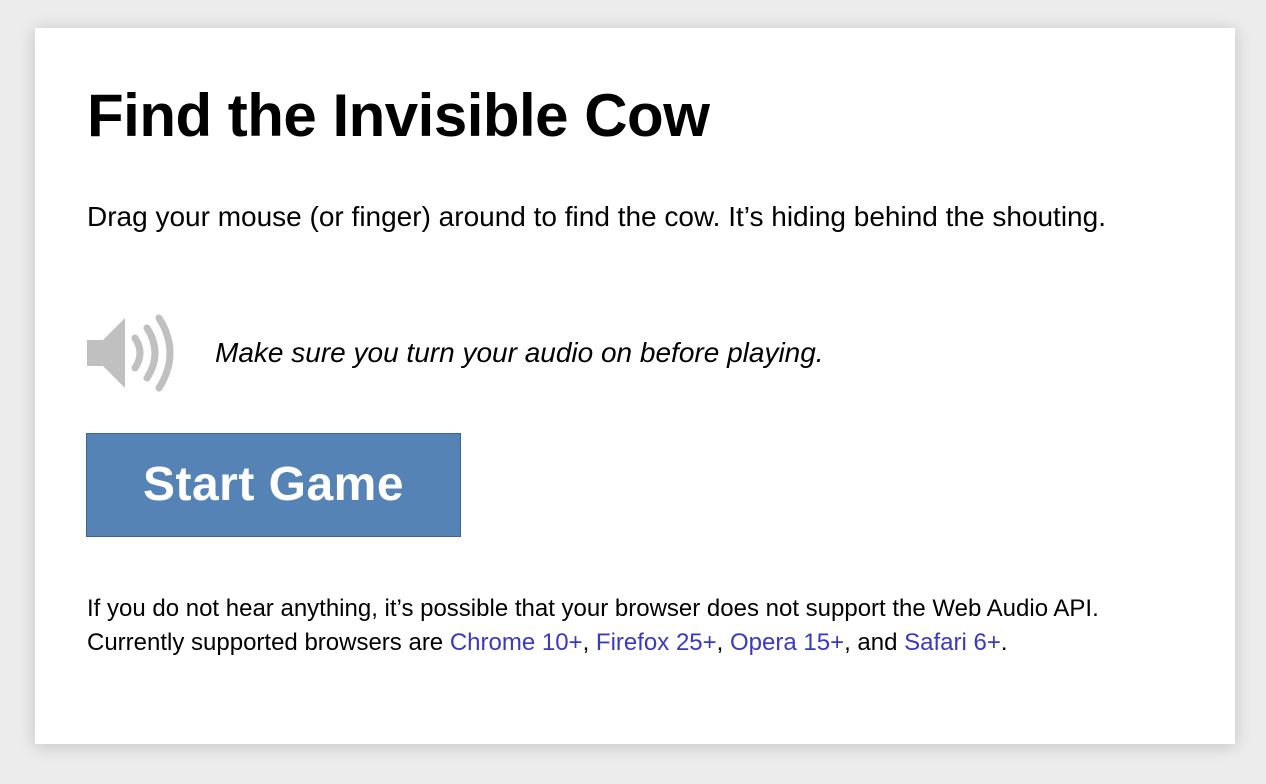 Image resolution: width=1266 pixels, height=784 pixels. Describe the element at coordinates (787, 642) in the screenshot. I see `opera-link: Opera 15+` at that location.